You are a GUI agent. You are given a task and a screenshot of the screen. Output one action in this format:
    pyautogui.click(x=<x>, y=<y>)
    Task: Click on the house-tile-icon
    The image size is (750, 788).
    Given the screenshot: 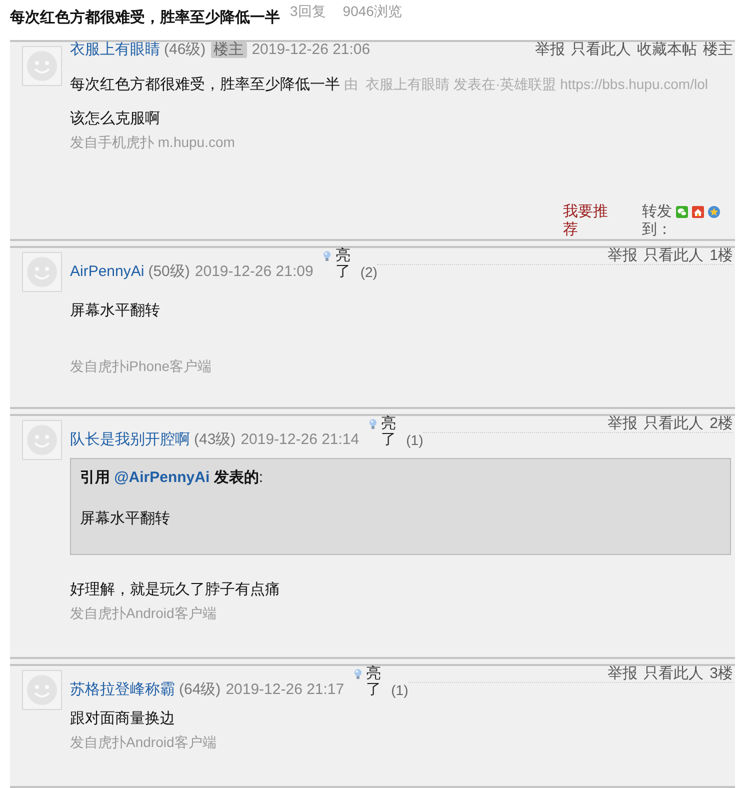 What is the action you would take?
    pyautogui.click(x=698, y=212)
    